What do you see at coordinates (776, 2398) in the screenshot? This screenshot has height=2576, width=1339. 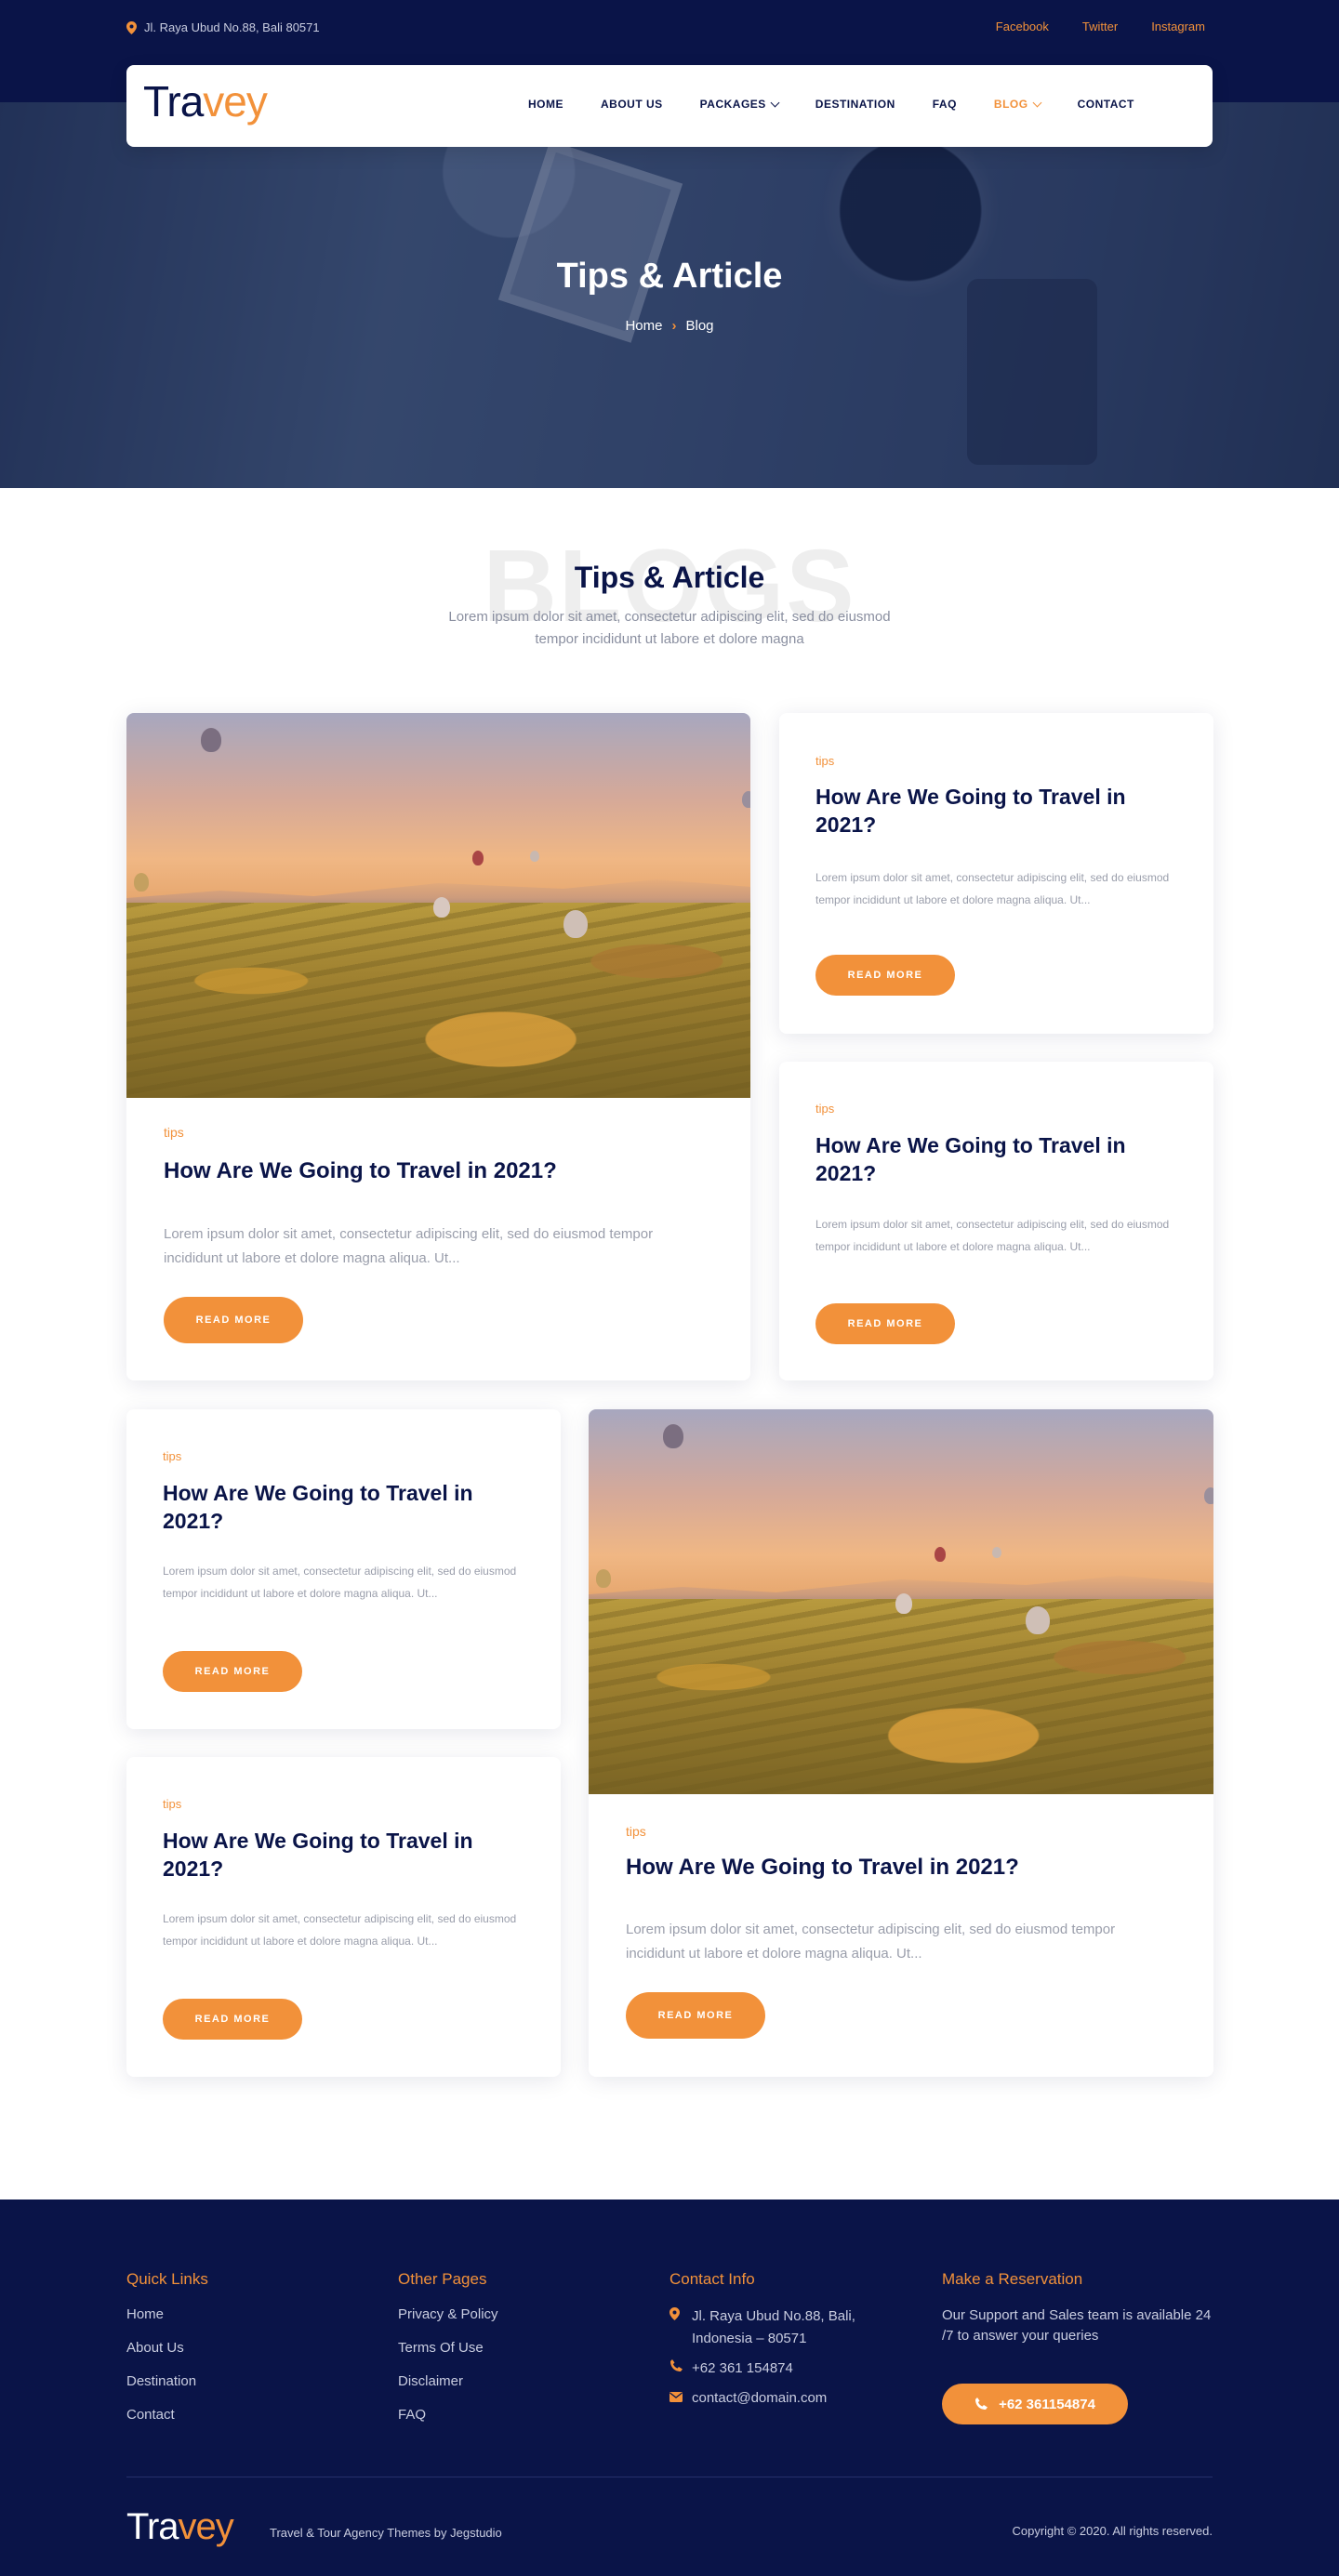 I see `footer-email: contact@domain.com` at bounding box center [776, 2398].